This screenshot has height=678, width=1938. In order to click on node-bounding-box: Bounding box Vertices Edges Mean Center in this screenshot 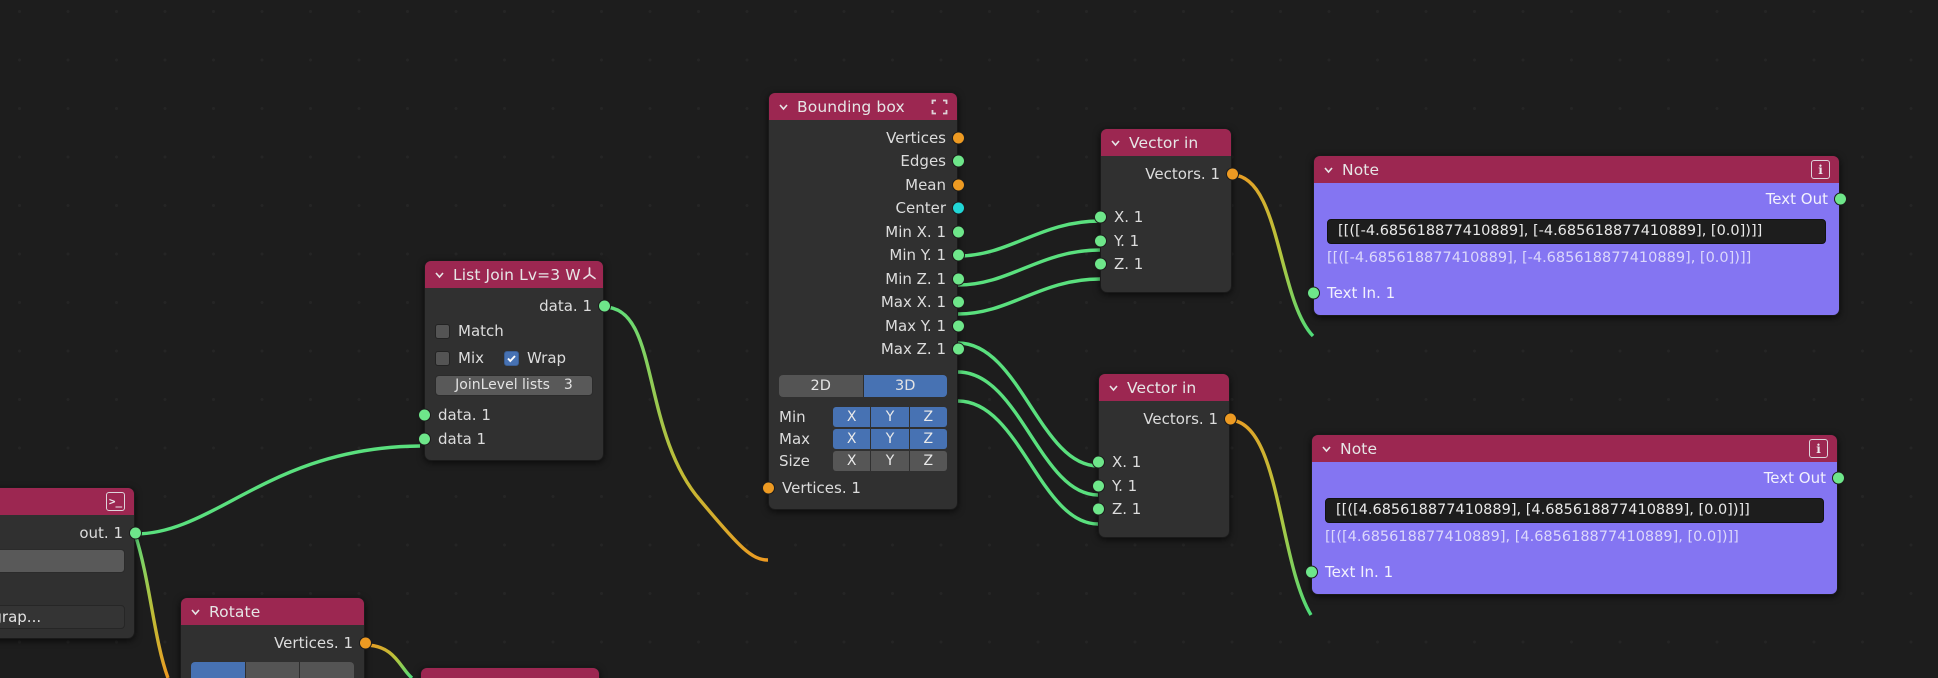, I will do `click(863, 301)`.